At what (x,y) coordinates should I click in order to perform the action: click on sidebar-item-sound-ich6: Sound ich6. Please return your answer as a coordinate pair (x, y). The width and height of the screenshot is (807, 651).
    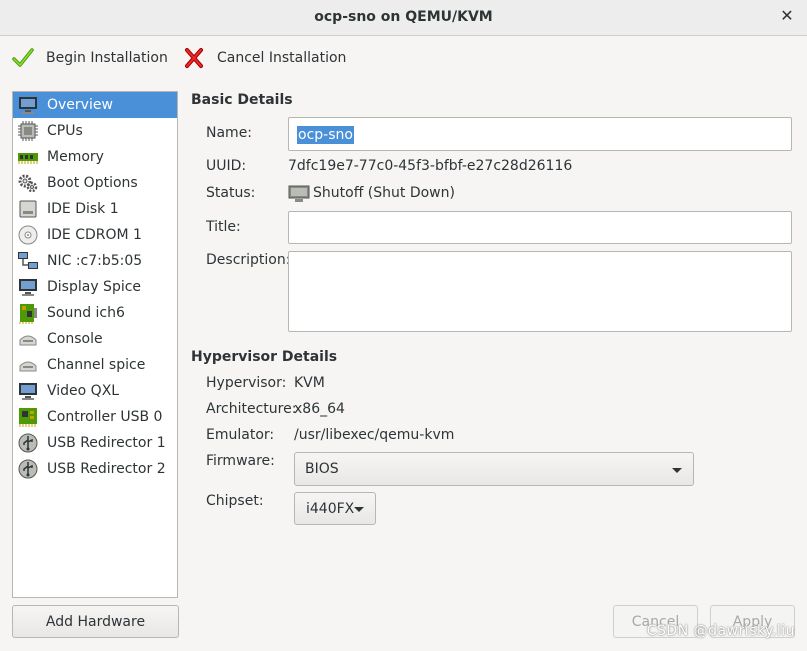
    Looking at the image, I should click on (95, 313).